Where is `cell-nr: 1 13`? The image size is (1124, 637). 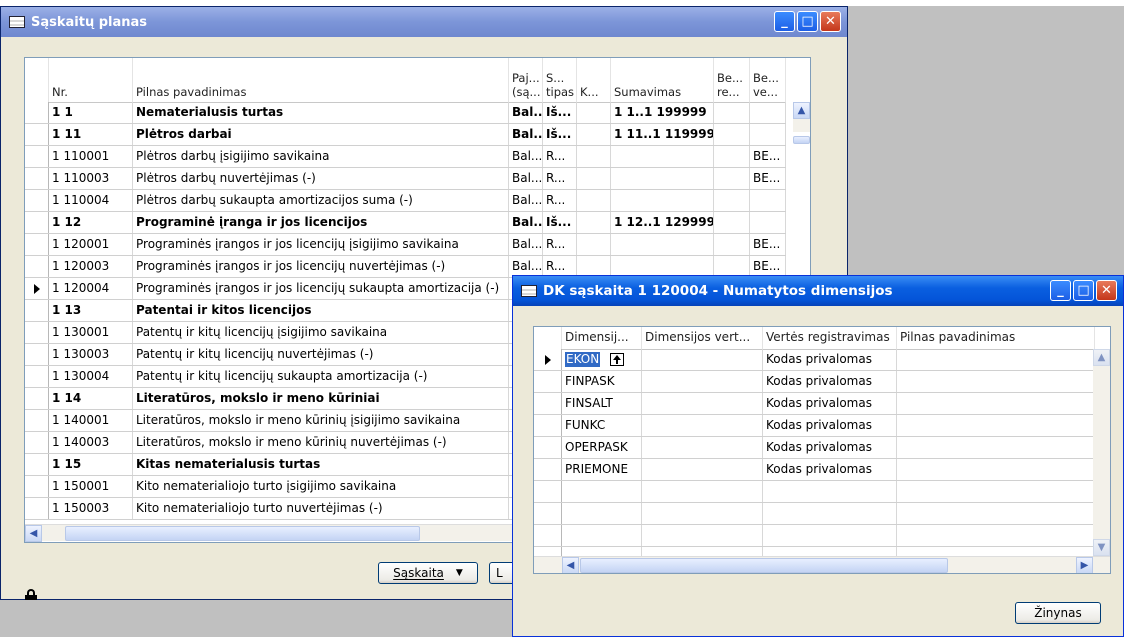
cell-nr: 1 13 is located at coordinates (91, 310).